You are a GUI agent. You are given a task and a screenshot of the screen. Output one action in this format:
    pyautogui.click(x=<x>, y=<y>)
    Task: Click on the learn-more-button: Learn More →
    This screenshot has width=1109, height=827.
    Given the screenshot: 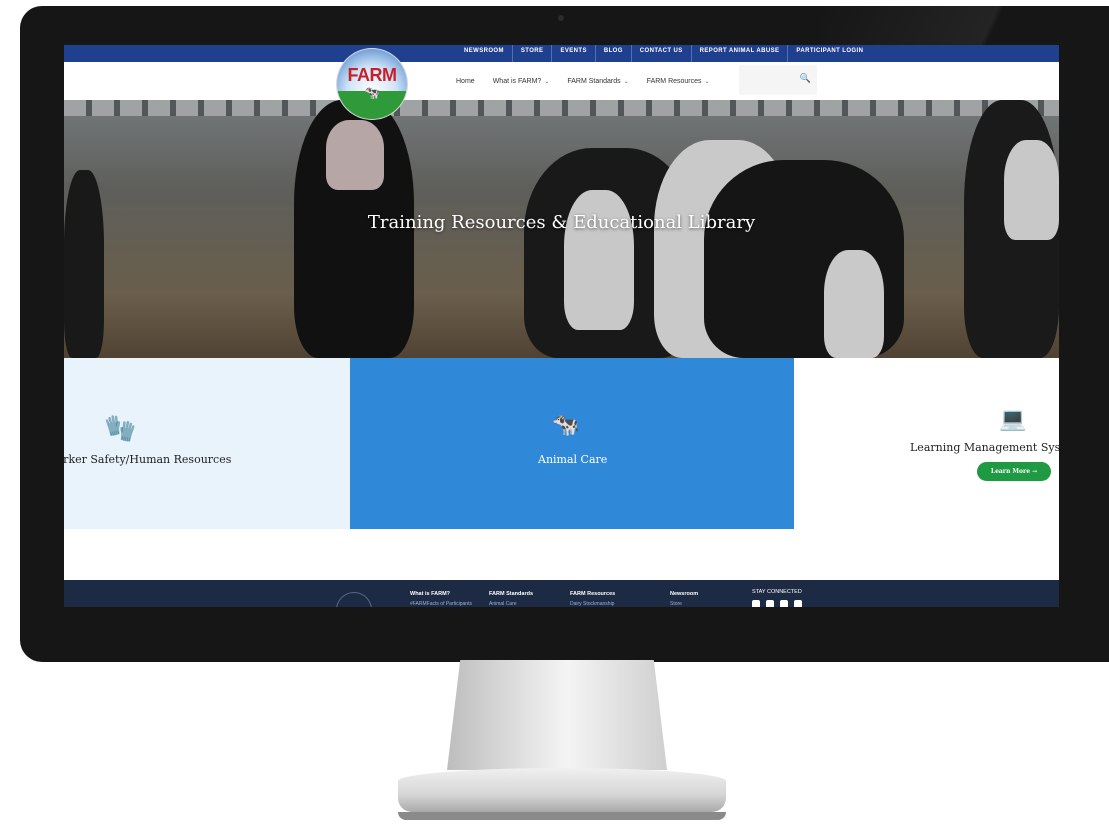 What is the action you would take?
    pyautogui.click(x=1014, y=471)
    